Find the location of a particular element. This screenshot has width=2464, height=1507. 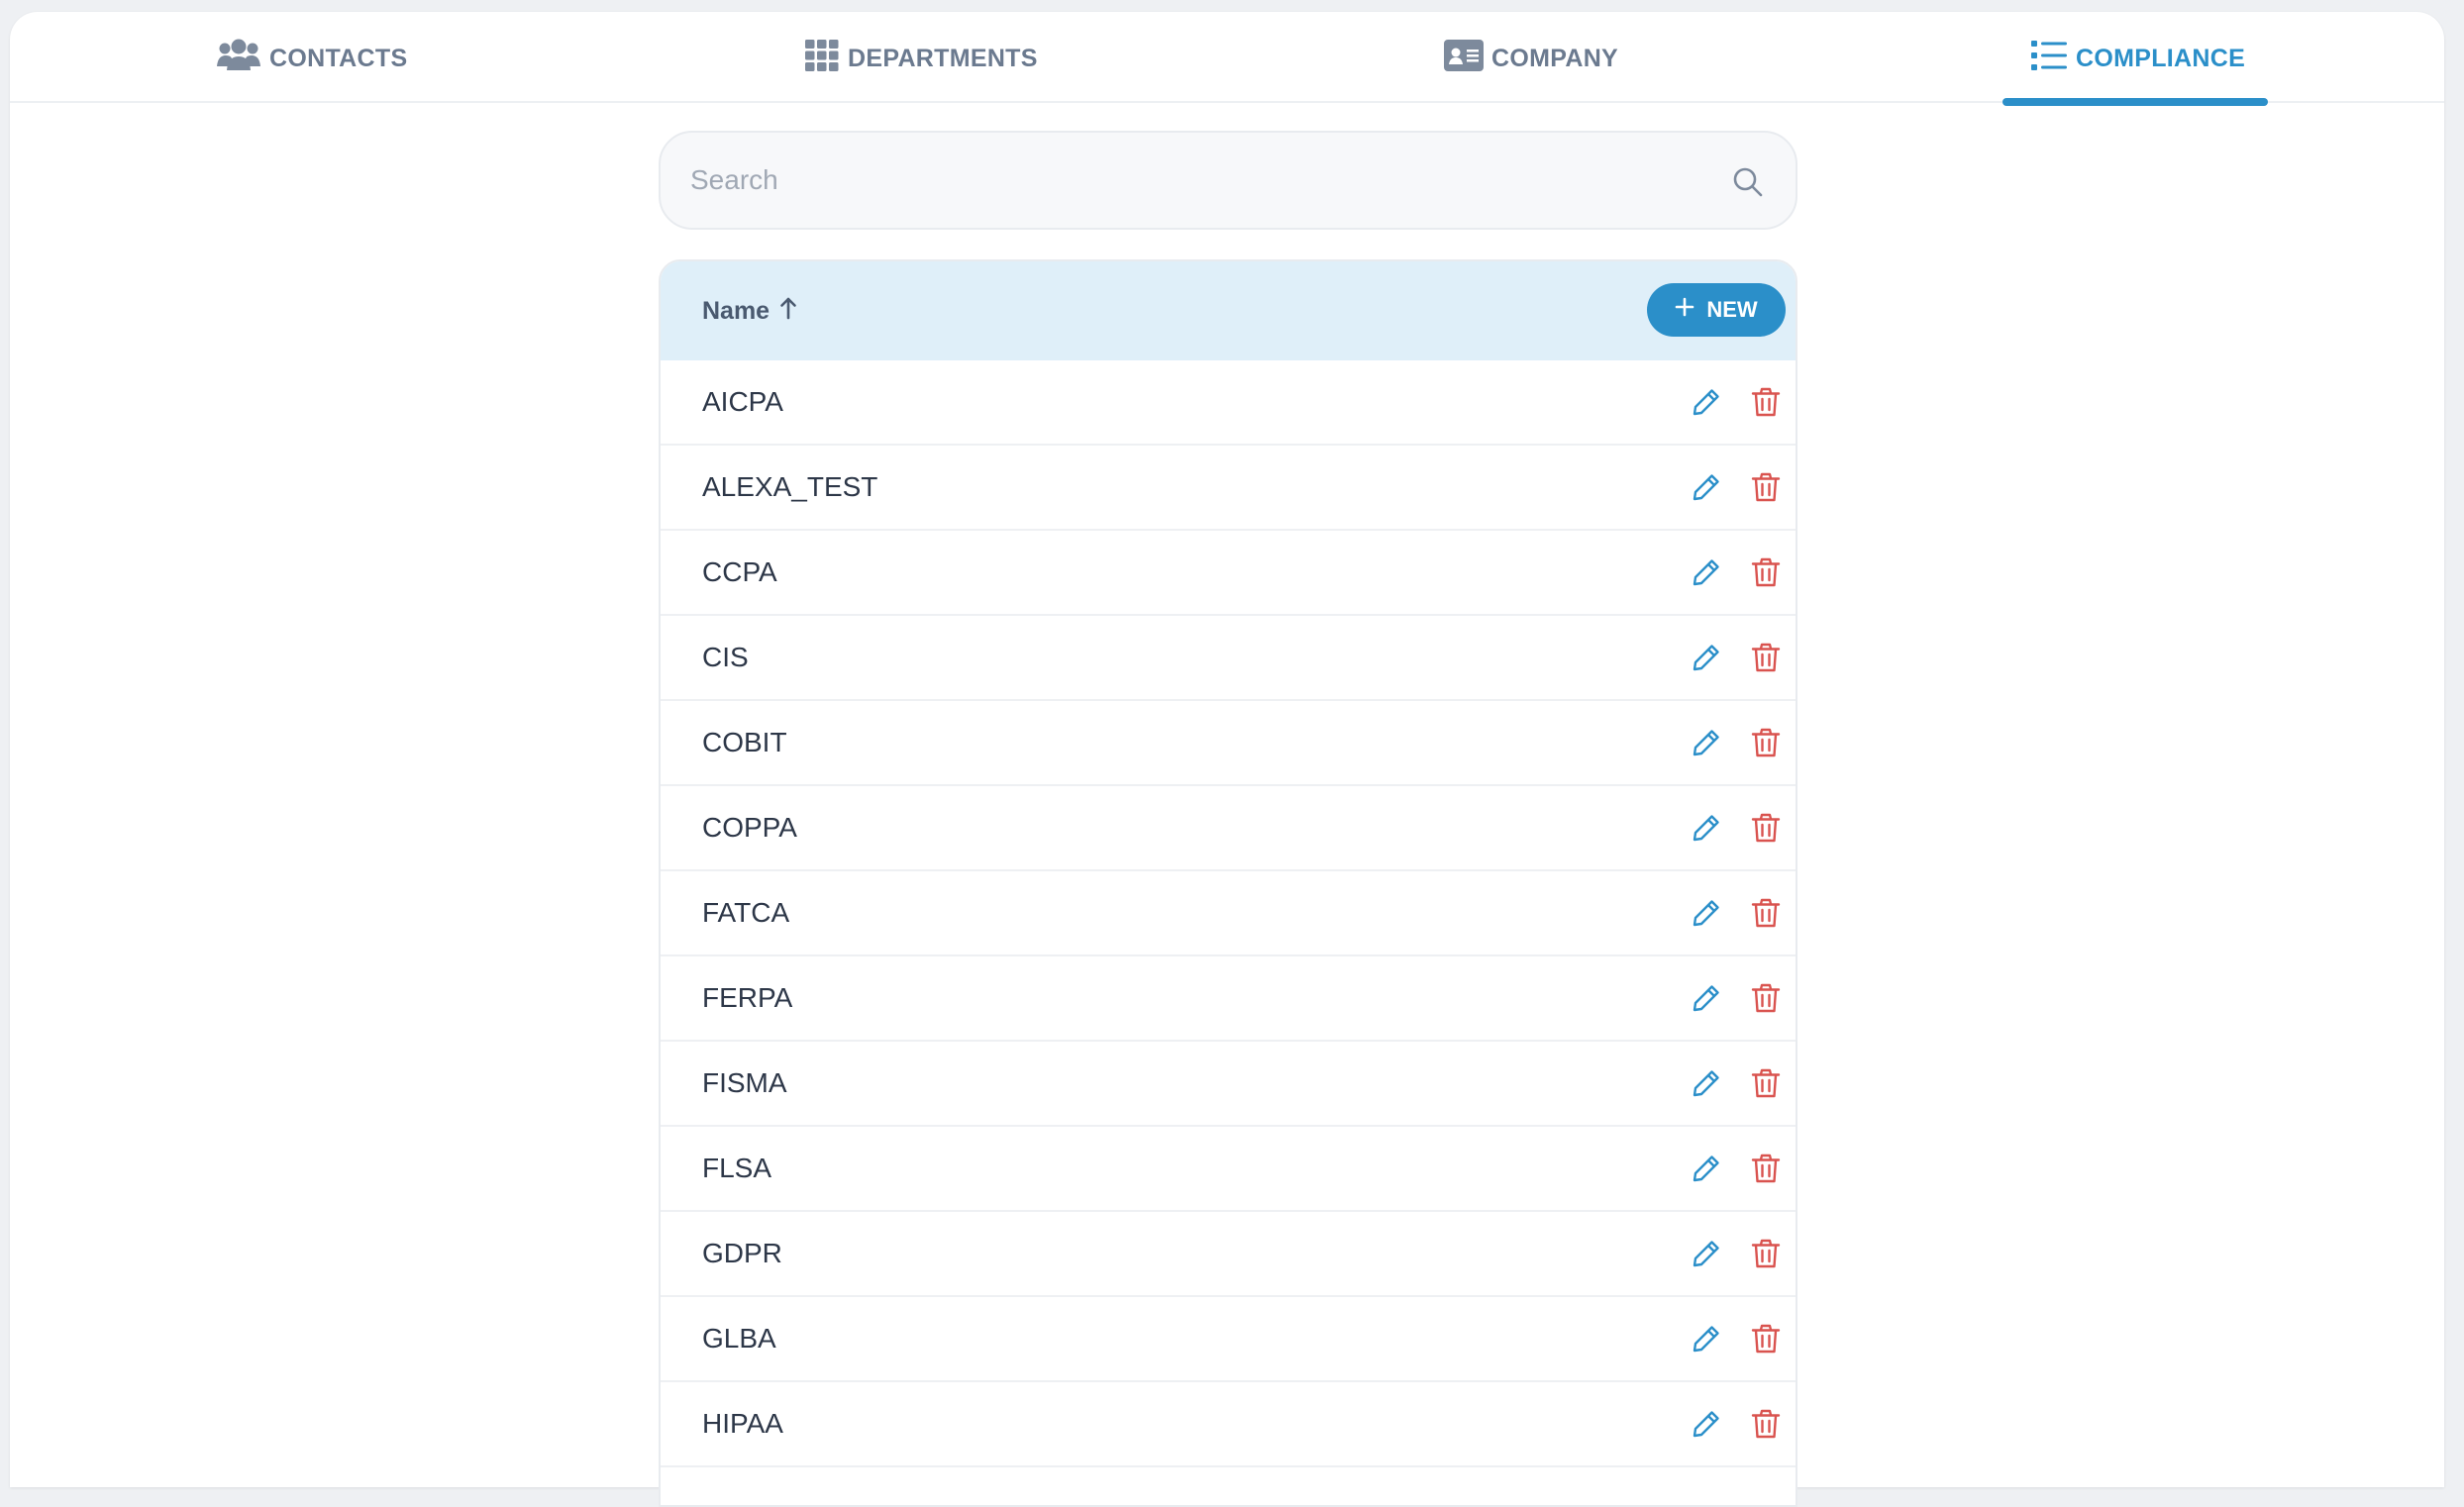

tab-bar: CONTACTS DEPARTMENTS COMPANY COMPLIANCE is located at coordinates (1227, 59).